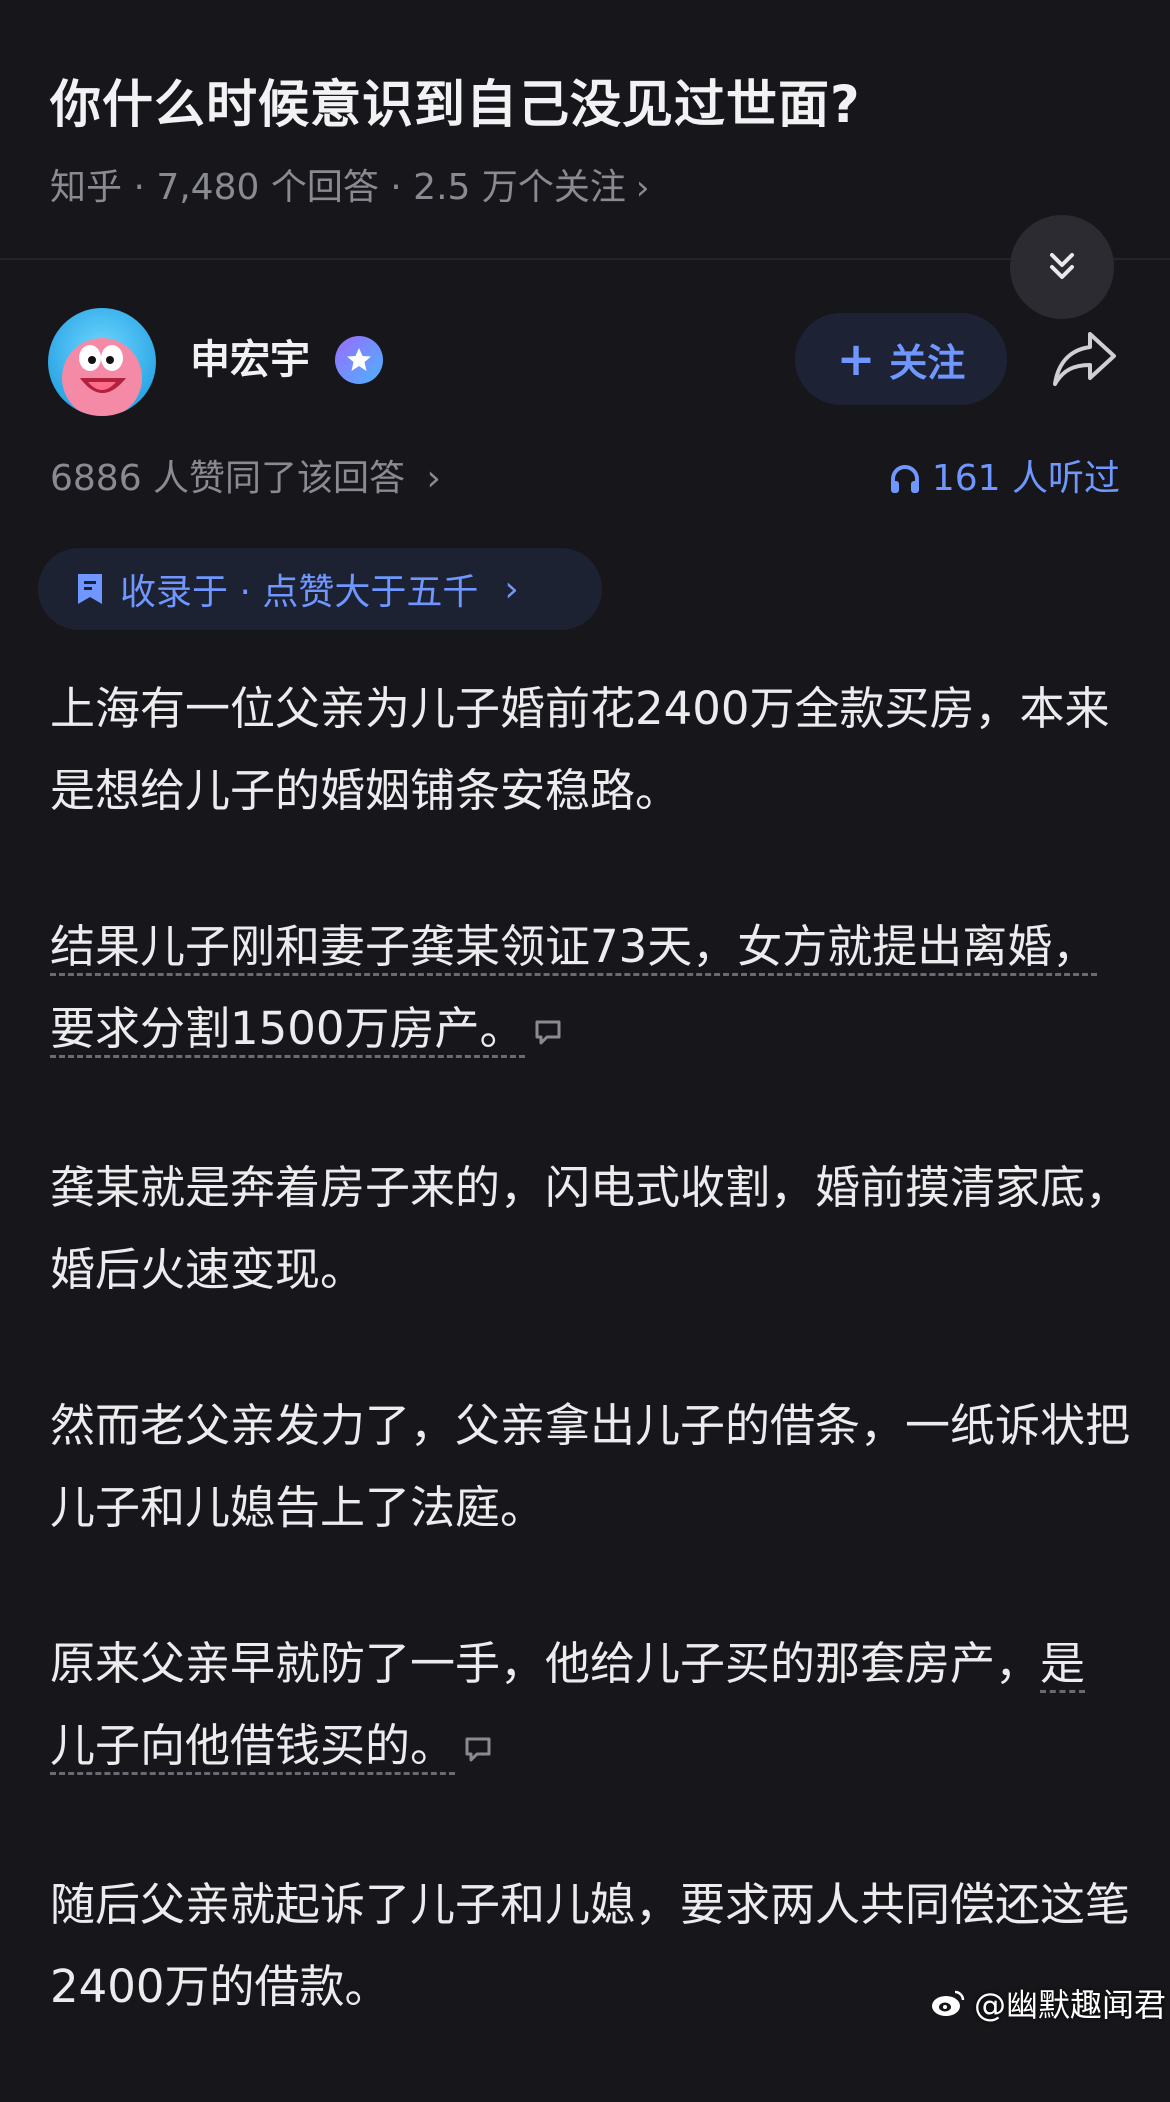 Image resolution: width=1170 pixels, height=2102 pixels. I want to click on question-meta: 知乎 · 7,480 个回答 · 2.5 万个关注 ›, so click(349, 188).